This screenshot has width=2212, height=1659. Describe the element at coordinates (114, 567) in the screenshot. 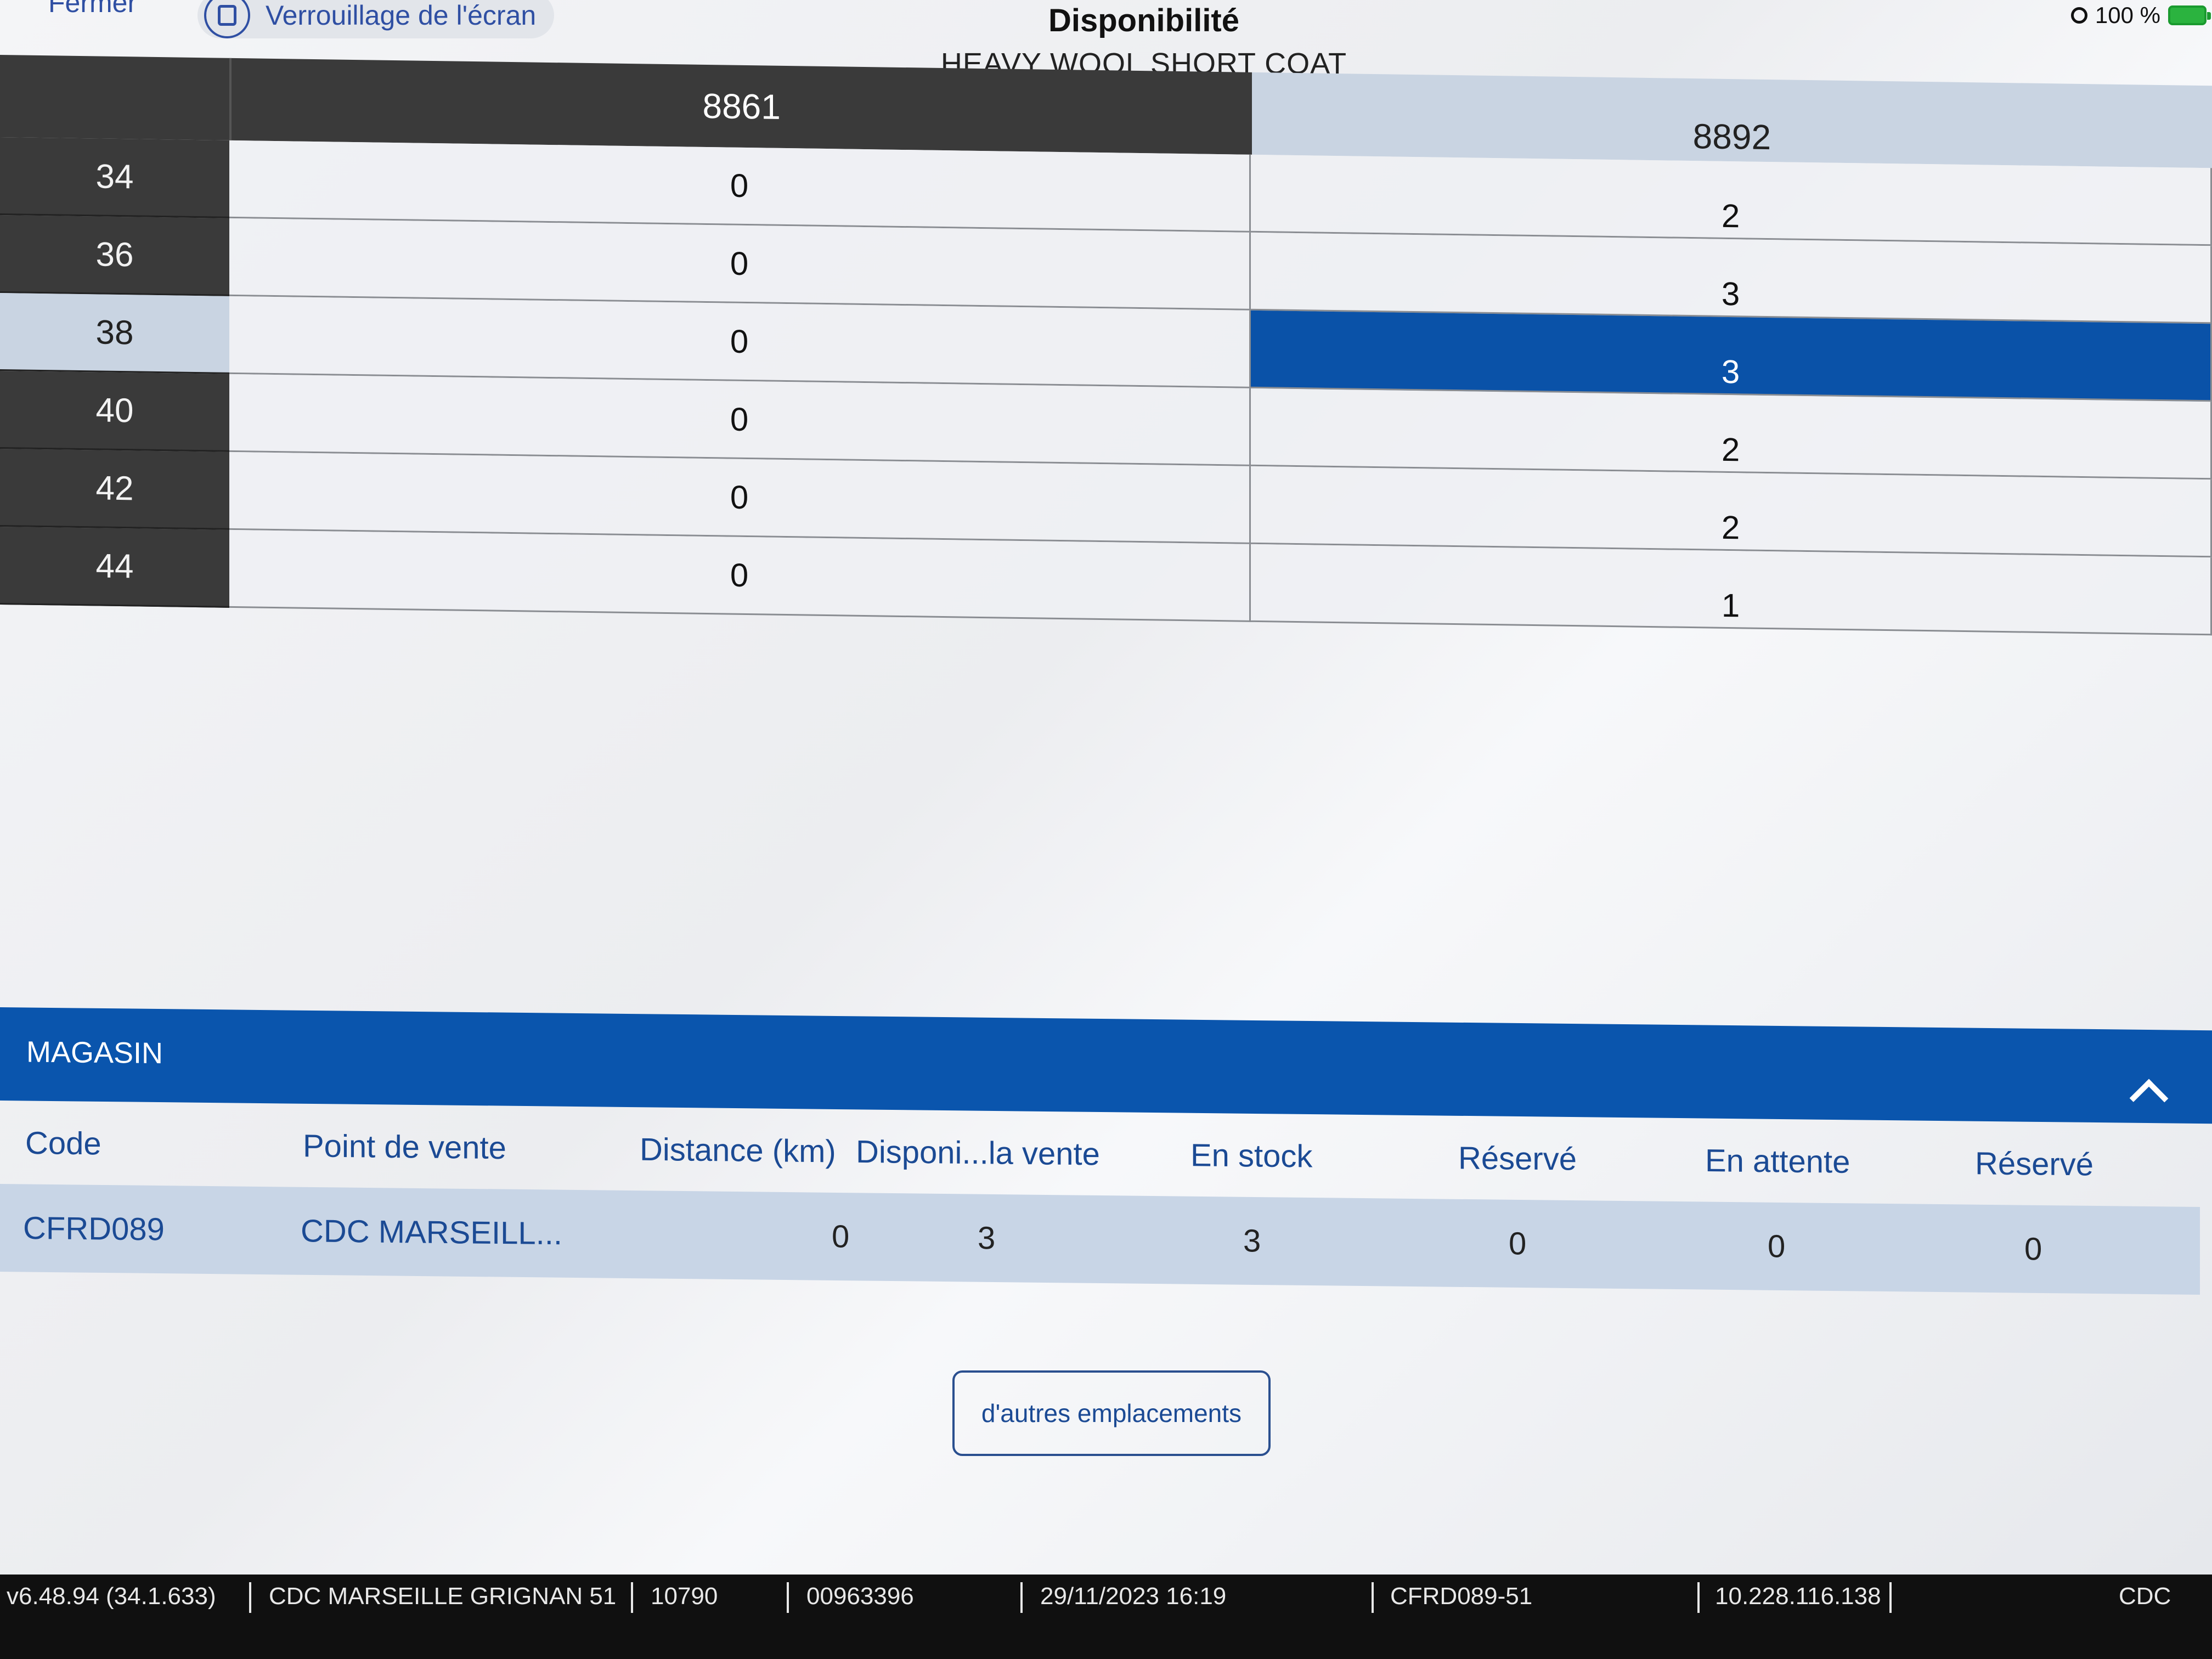

I see `row-header-size: 44` at that location.